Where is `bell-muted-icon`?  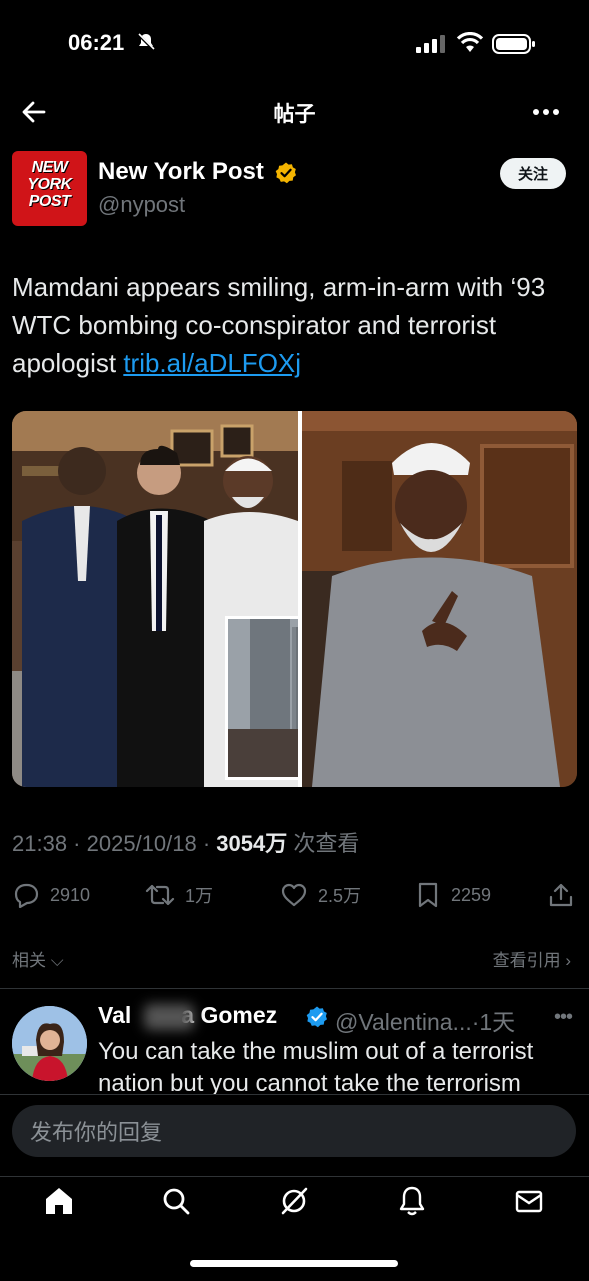 bell-muted-icon is located at coordinates (146, 42).